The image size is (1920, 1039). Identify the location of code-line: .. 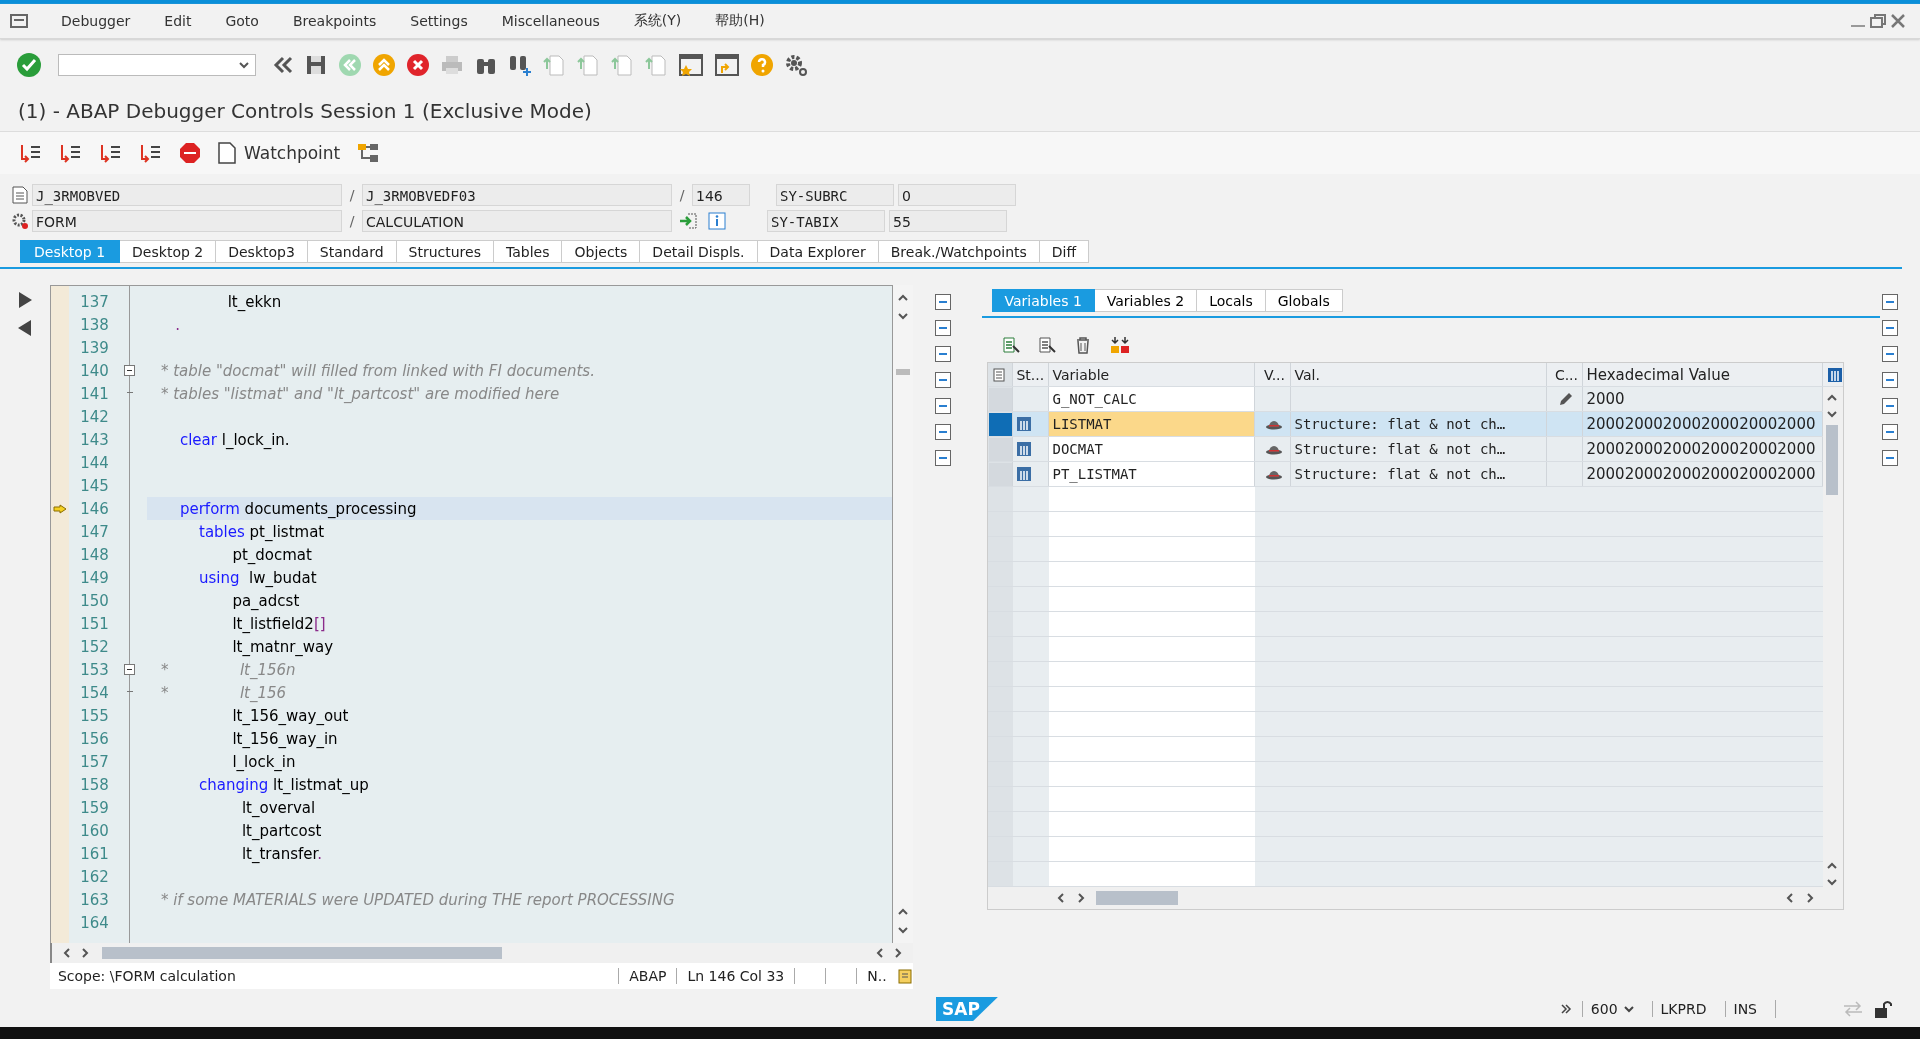
(177, 324).